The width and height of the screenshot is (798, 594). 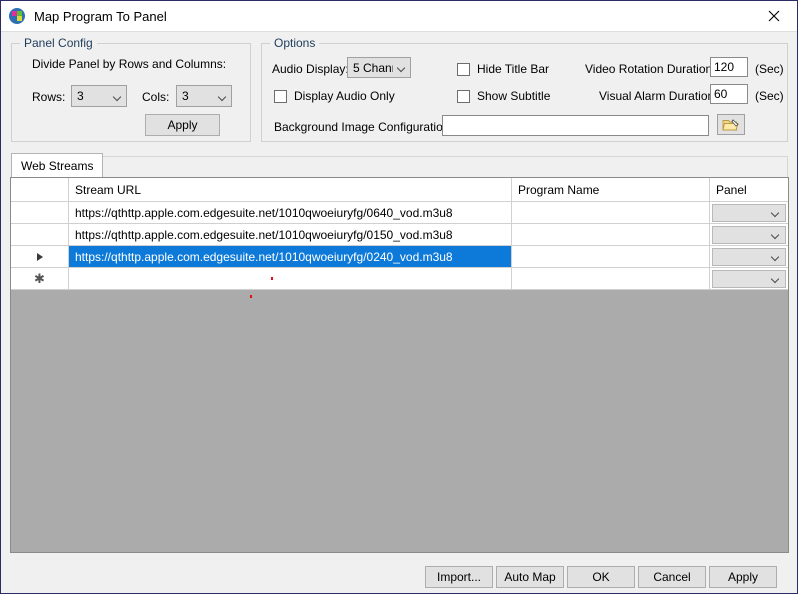 I want to click on grid-header-row: Stream URL Program Name Panel, so click(x=399, y=190).